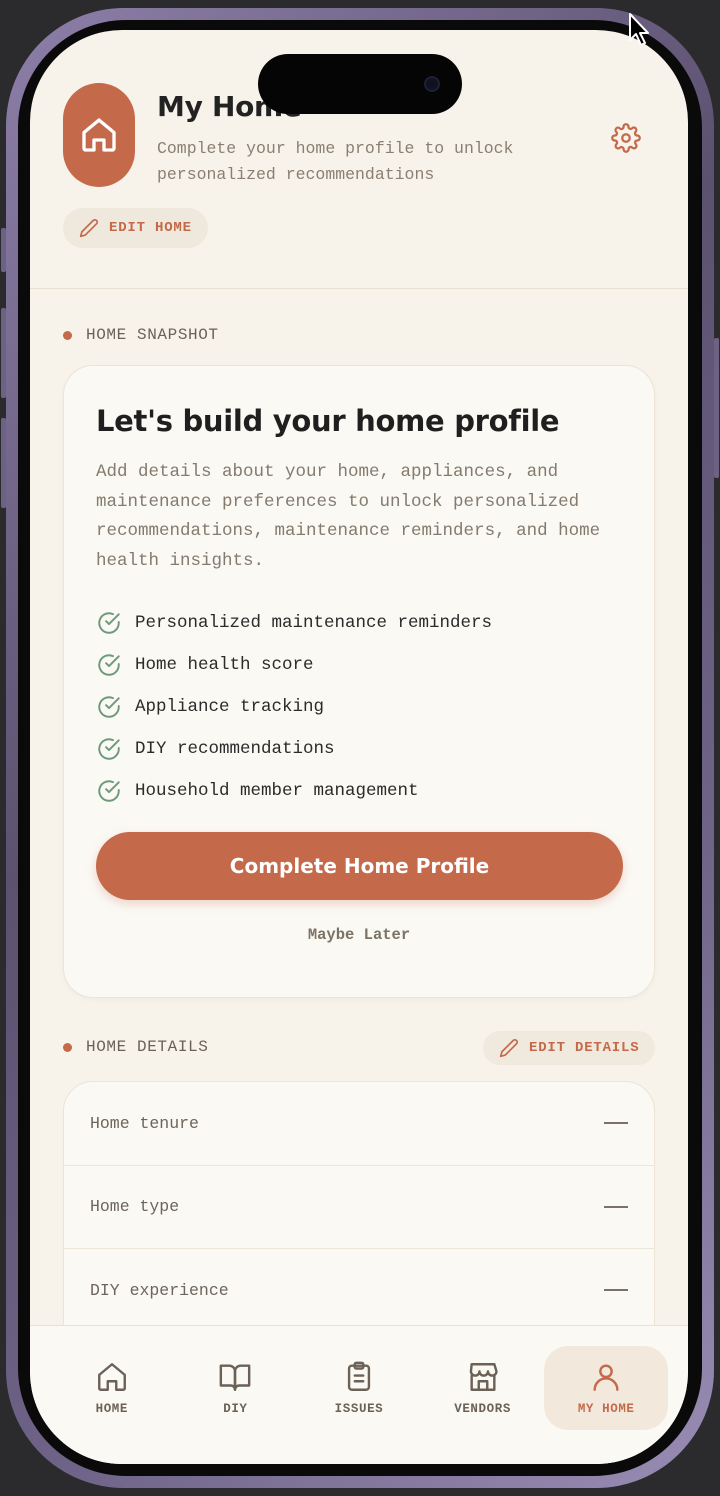 This screenshot has width=720, height=1496. What do you see at coordinates (483, 1377) in the screenshot?
I see `storefront-icon` at bounding box center [483, 1377].